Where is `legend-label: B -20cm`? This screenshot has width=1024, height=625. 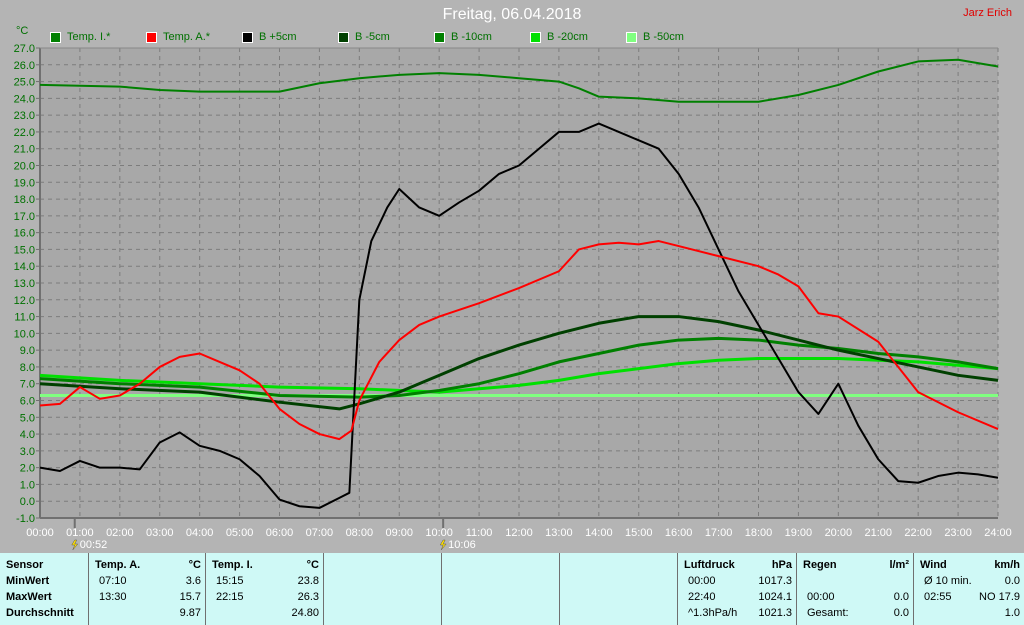
legend-label: B -20cm is located at coordinates (567, 37).